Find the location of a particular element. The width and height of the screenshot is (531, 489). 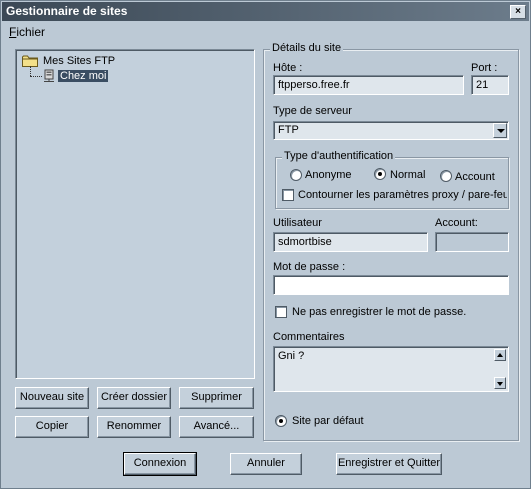

tree-root-item: Mes Sites FTP is located at coordinates (69, 61).